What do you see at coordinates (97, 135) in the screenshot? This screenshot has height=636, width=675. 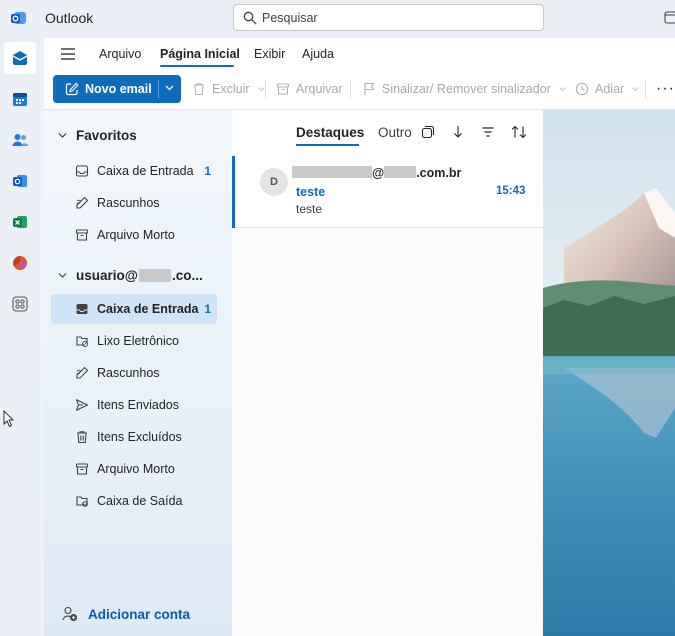 I see `favorites-header: Favoritos` at bounding box center [97, 135].